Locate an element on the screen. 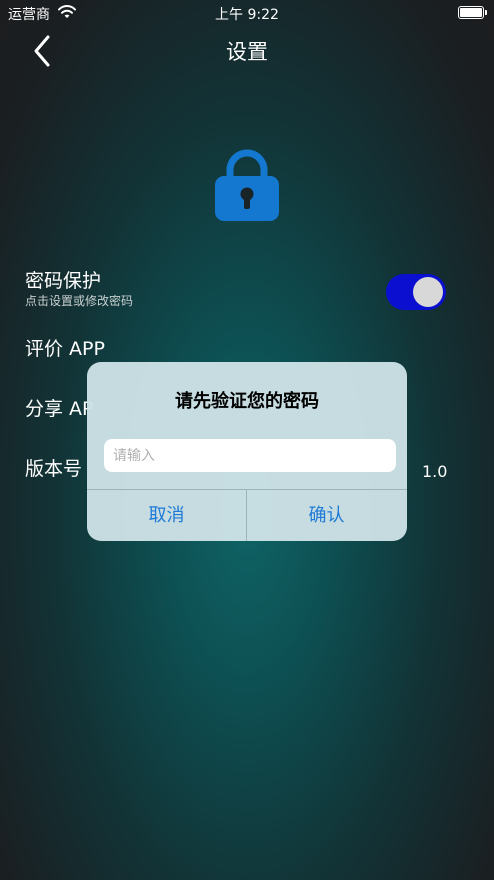 Image resolution: width=494 pixels, height=880 pixels. password-input is located at coordinates (250, 455).